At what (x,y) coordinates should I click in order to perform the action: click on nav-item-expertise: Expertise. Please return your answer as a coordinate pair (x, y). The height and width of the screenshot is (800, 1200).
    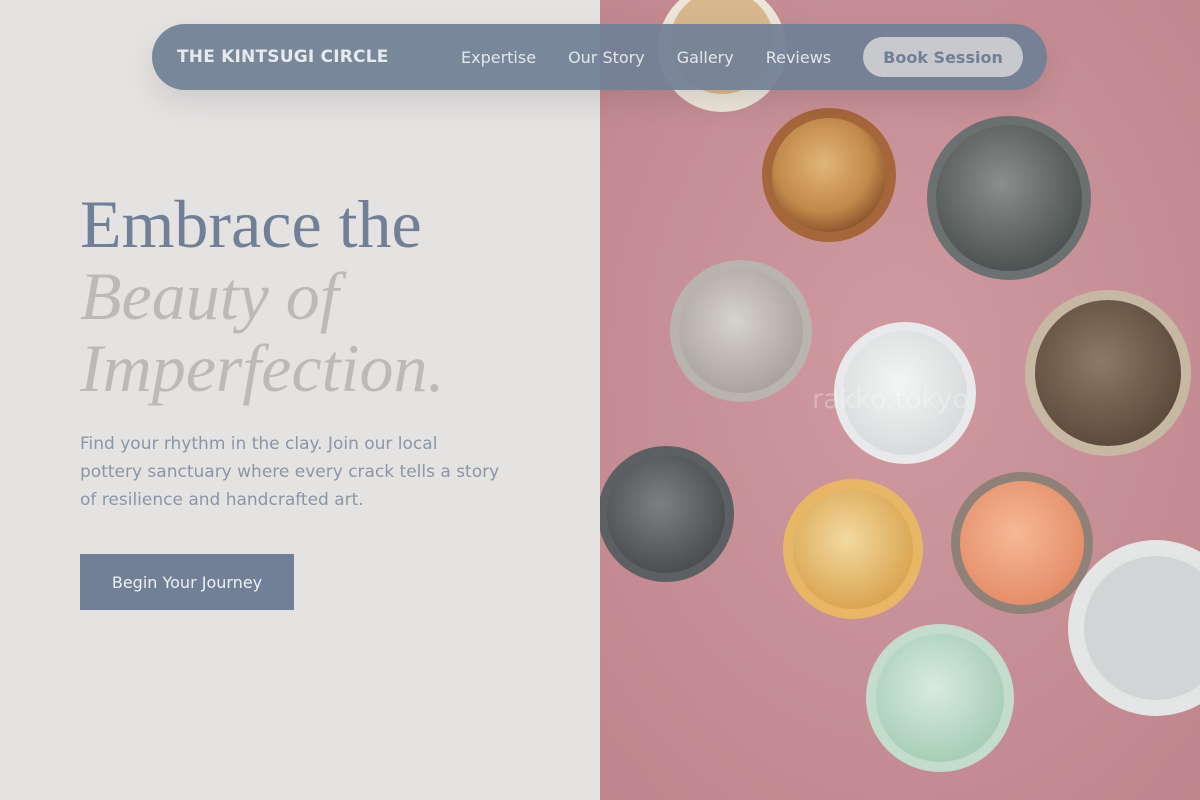
    Looking at the image, I should click on (498, 57).